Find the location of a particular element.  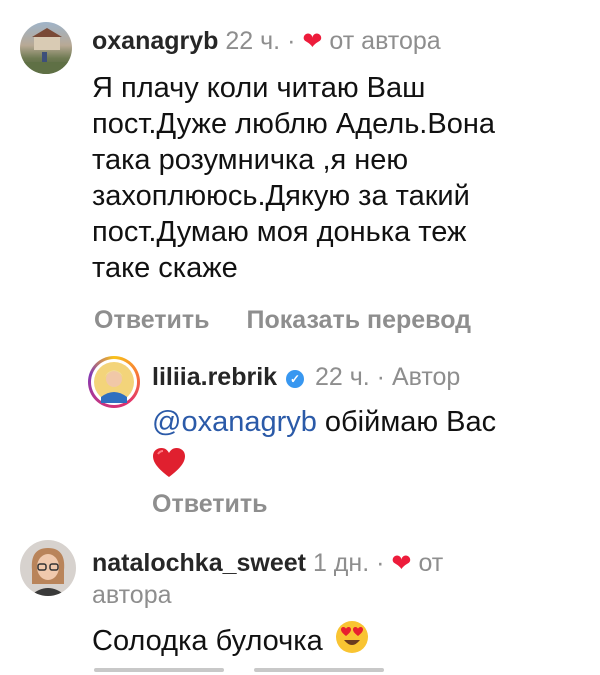

author-label: Автор is located at coordinates (426, 377).